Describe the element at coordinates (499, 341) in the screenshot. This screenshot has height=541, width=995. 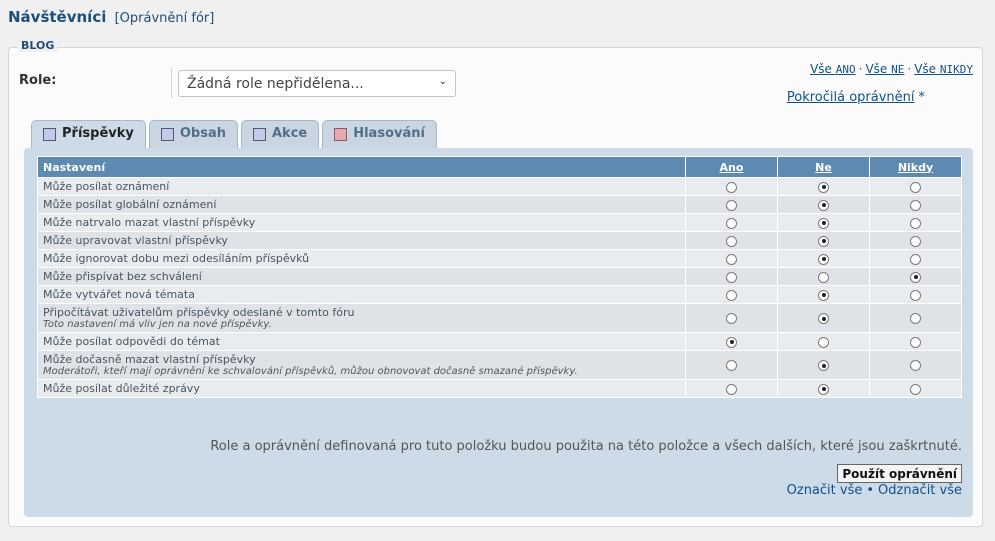
I see `table-row: Může posílat odpovědi do témat` at that location.